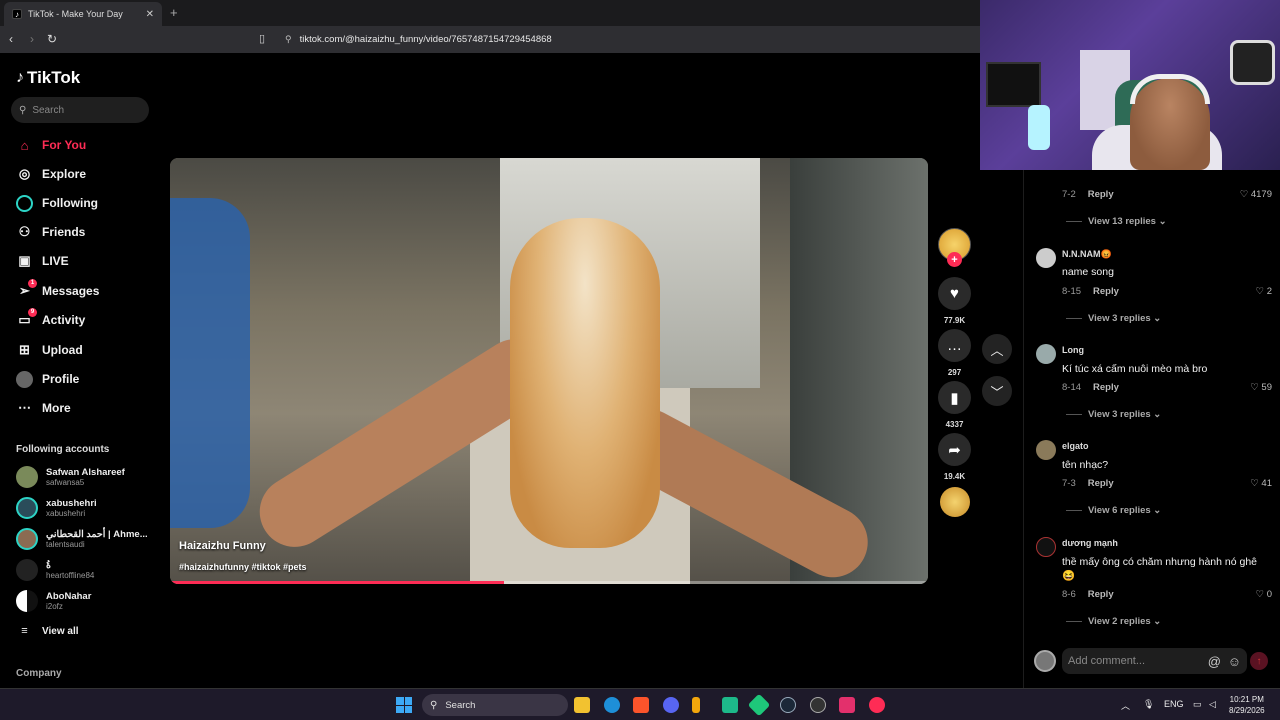 Image resolution: width=1280 pixels, height=720 pixels. What do you see at coordinates (1264, 594) in the screenshot?
I see `comment-likes: ♡ 0` at bounding box center [1264, 594].